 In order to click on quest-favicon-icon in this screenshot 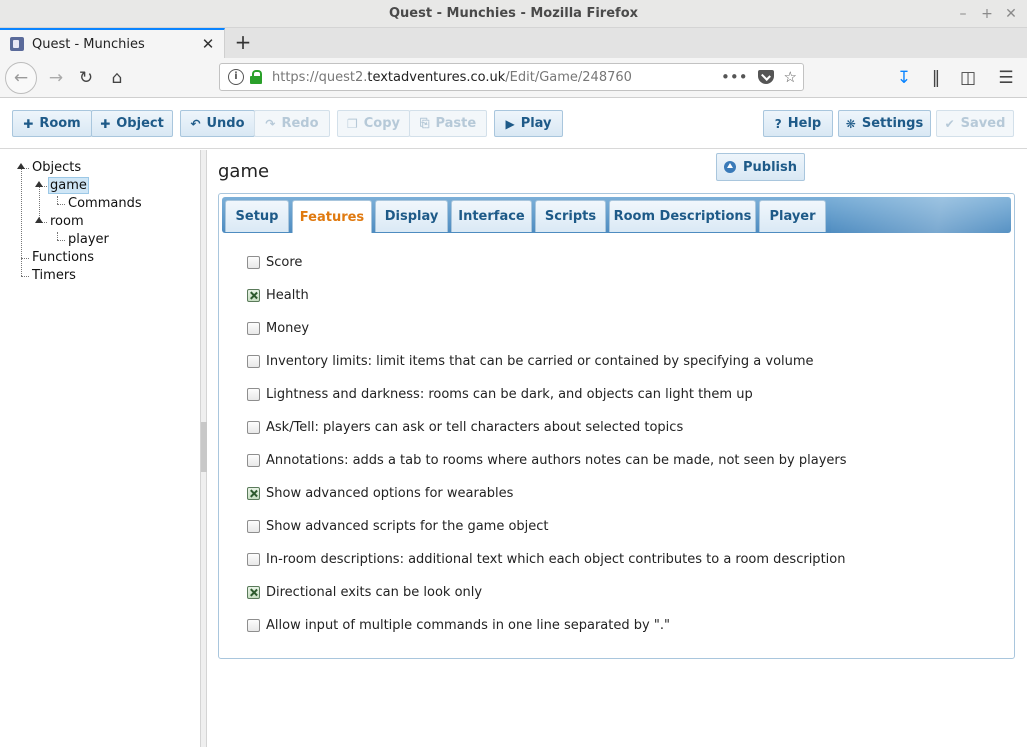, I will do `click(17, 44)`.